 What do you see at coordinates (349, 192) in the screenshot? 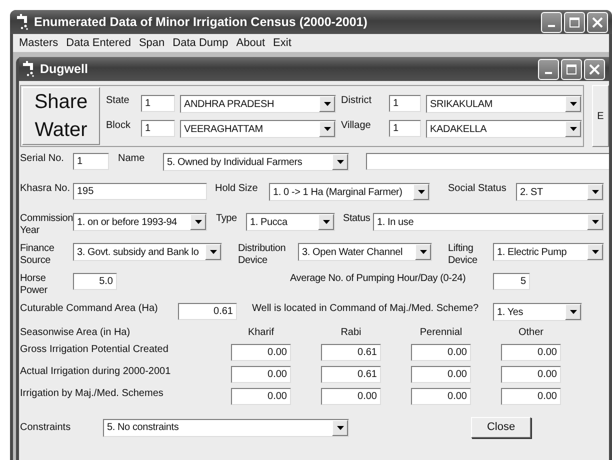
I see `dropdown: 1. 0 -> 1 Ha (Marginal Farmer)` at bounding box center [349, 192].